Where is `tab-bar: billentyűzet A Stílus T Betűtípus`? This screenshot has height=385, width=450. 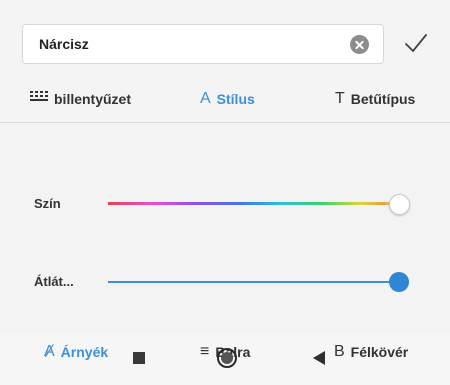 tab-bar: billentyűzet A Stílus T Betűtípus is located at coordinates (225, 99).